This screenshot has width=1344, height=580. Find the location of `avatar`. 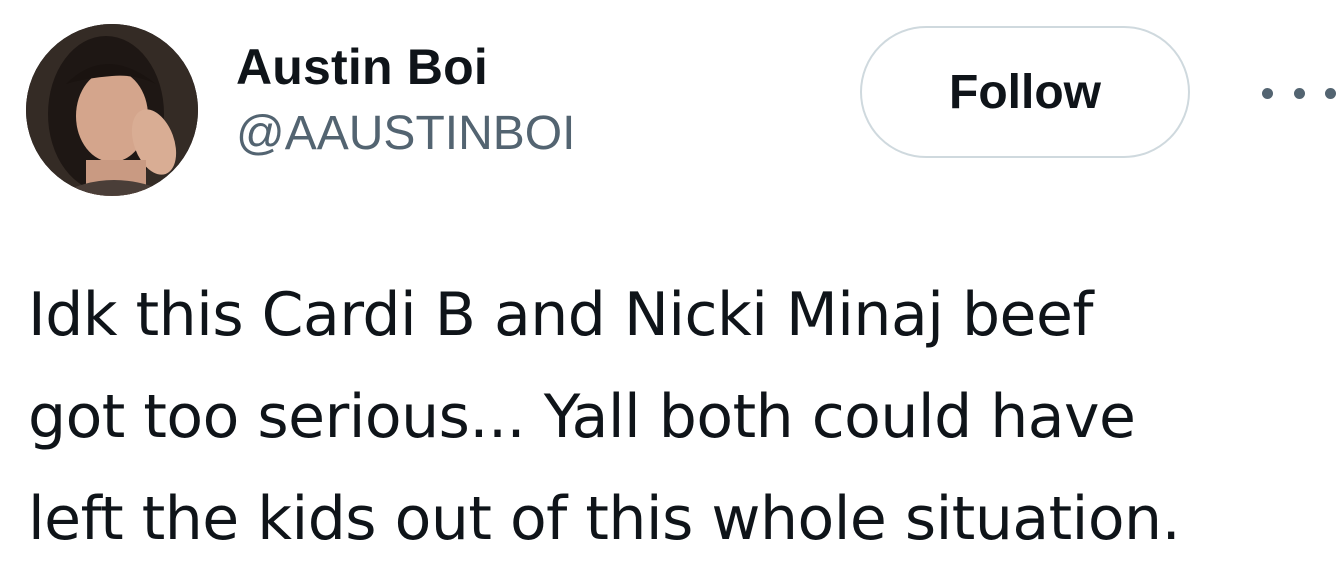

avatar is located at coordinates (112, 110).